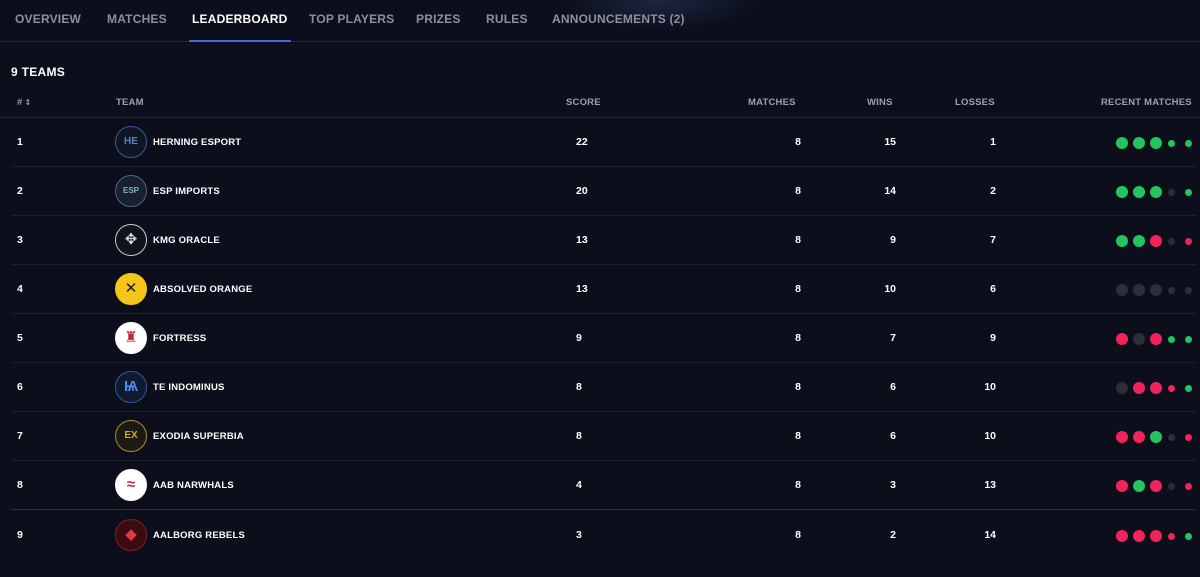 The width and height of the screenshot is (1200, 577). I want to click on aalborg-rebels-logo: ◆, so click(131, 535).